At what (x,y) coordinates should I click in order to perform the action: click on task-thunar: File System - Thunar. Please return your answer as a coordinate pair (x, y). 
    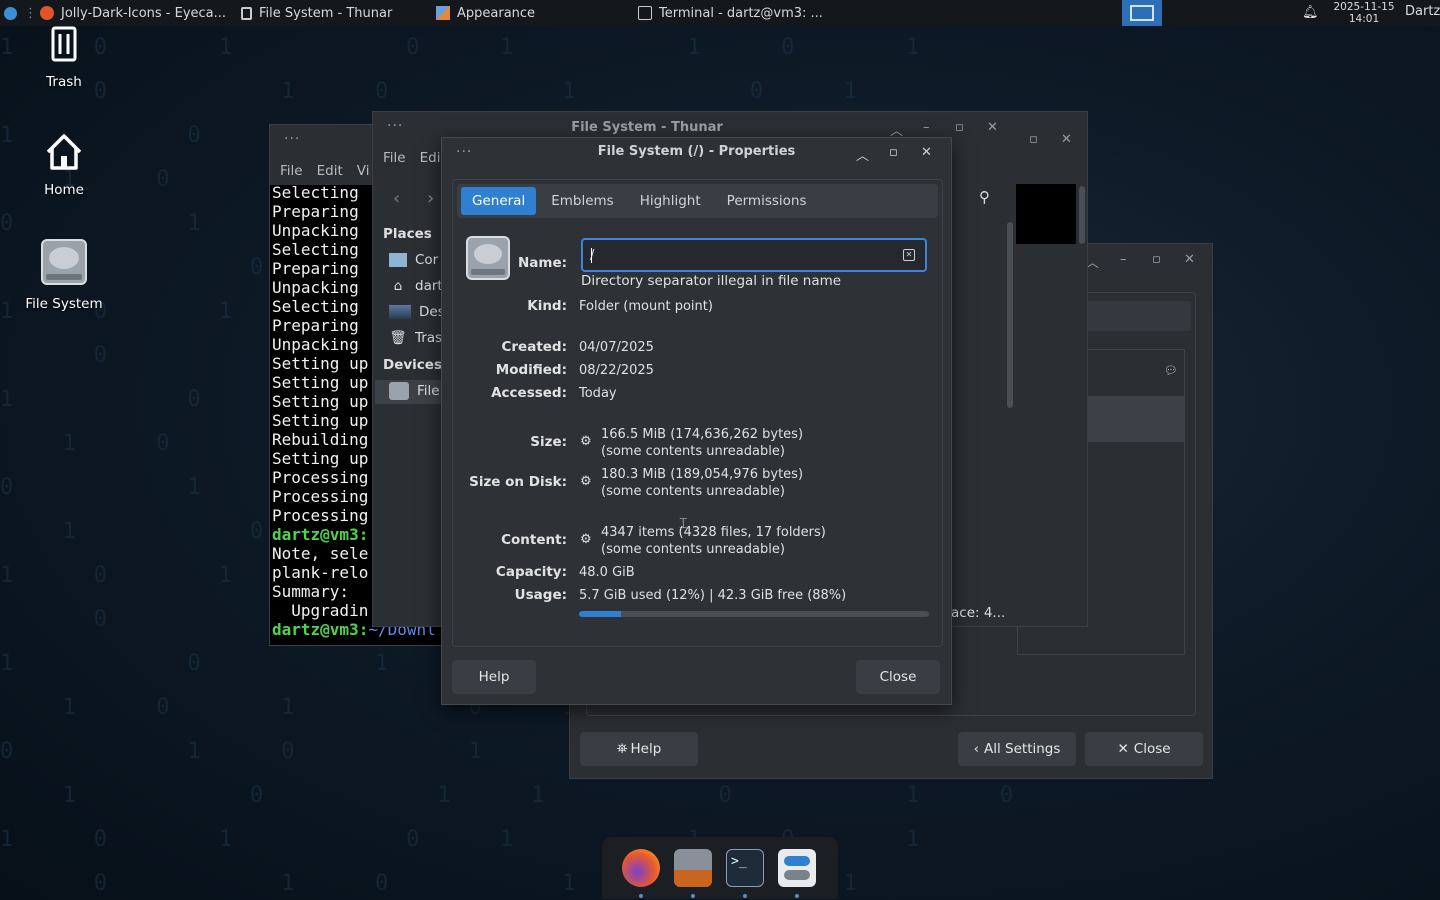
    Looking at the image, I should click on (316, 13).